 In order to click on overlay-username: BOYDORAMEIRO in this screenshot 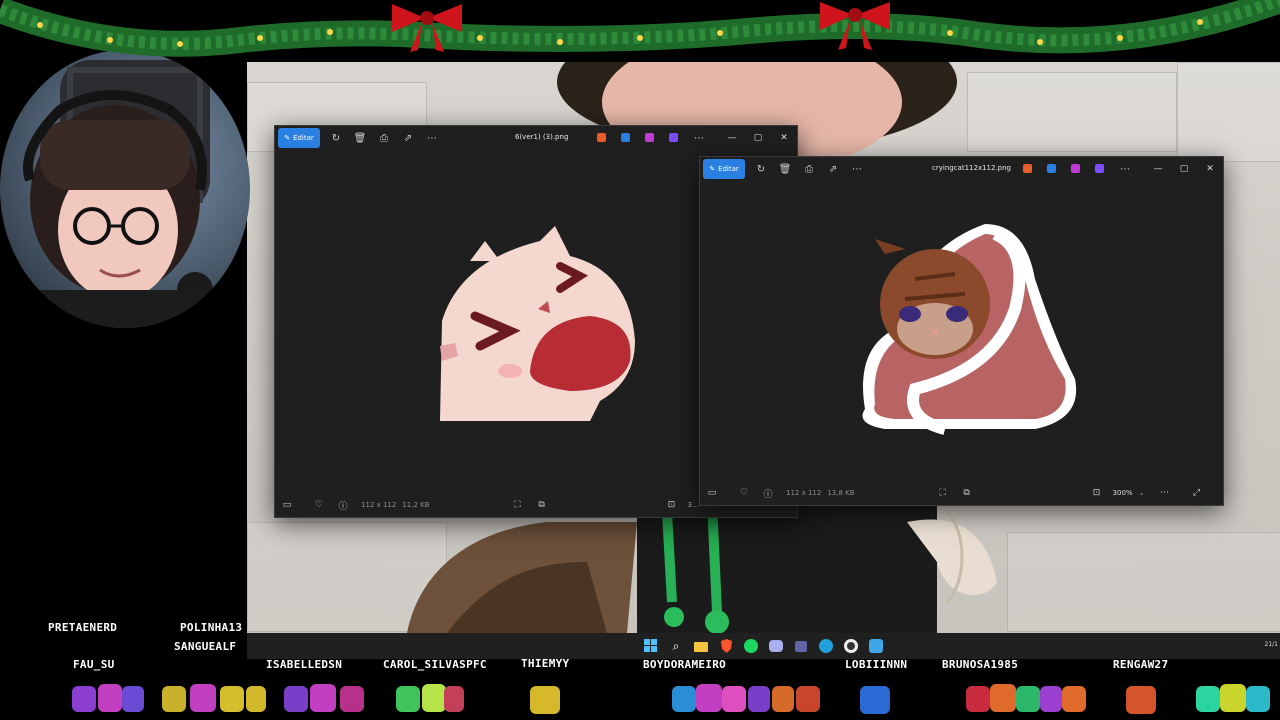, I will do `click(685, 664)`.